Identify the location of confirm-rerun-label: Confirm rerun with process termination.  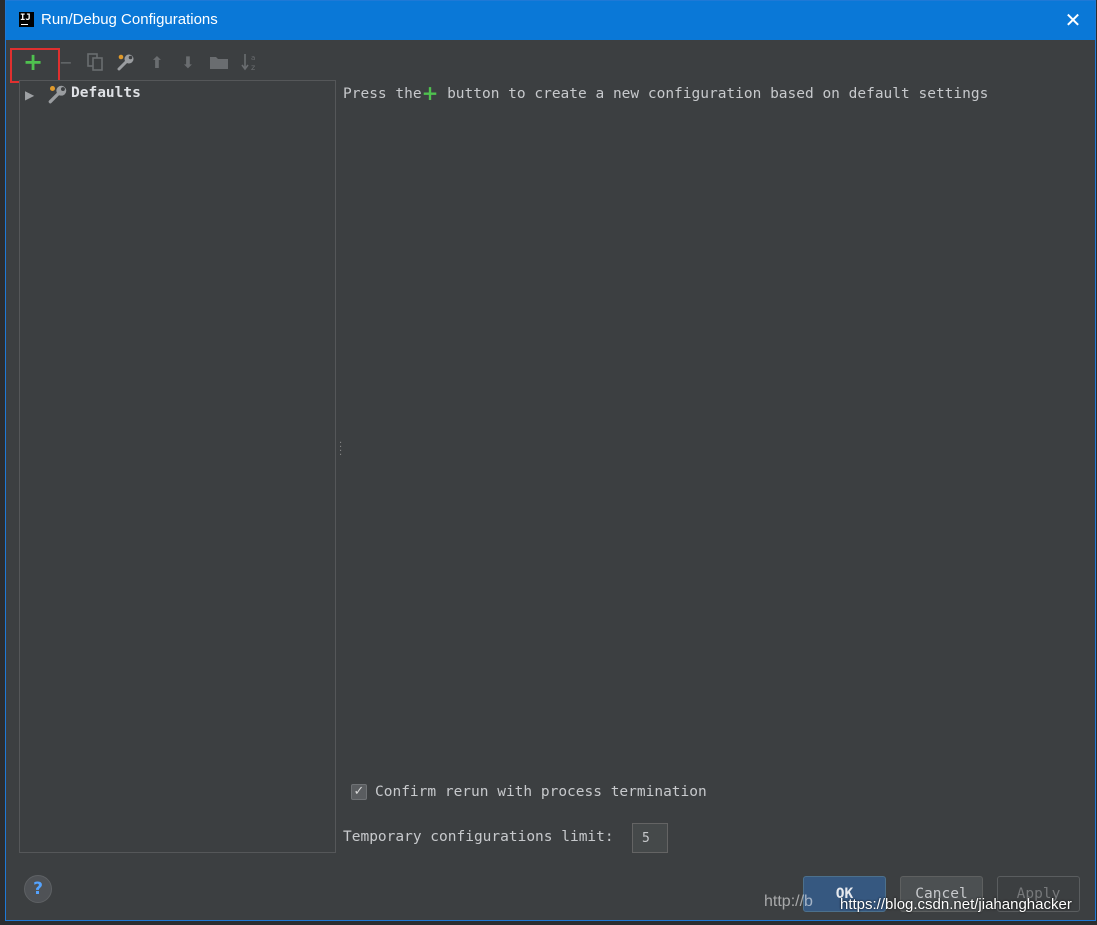
(541, 792).